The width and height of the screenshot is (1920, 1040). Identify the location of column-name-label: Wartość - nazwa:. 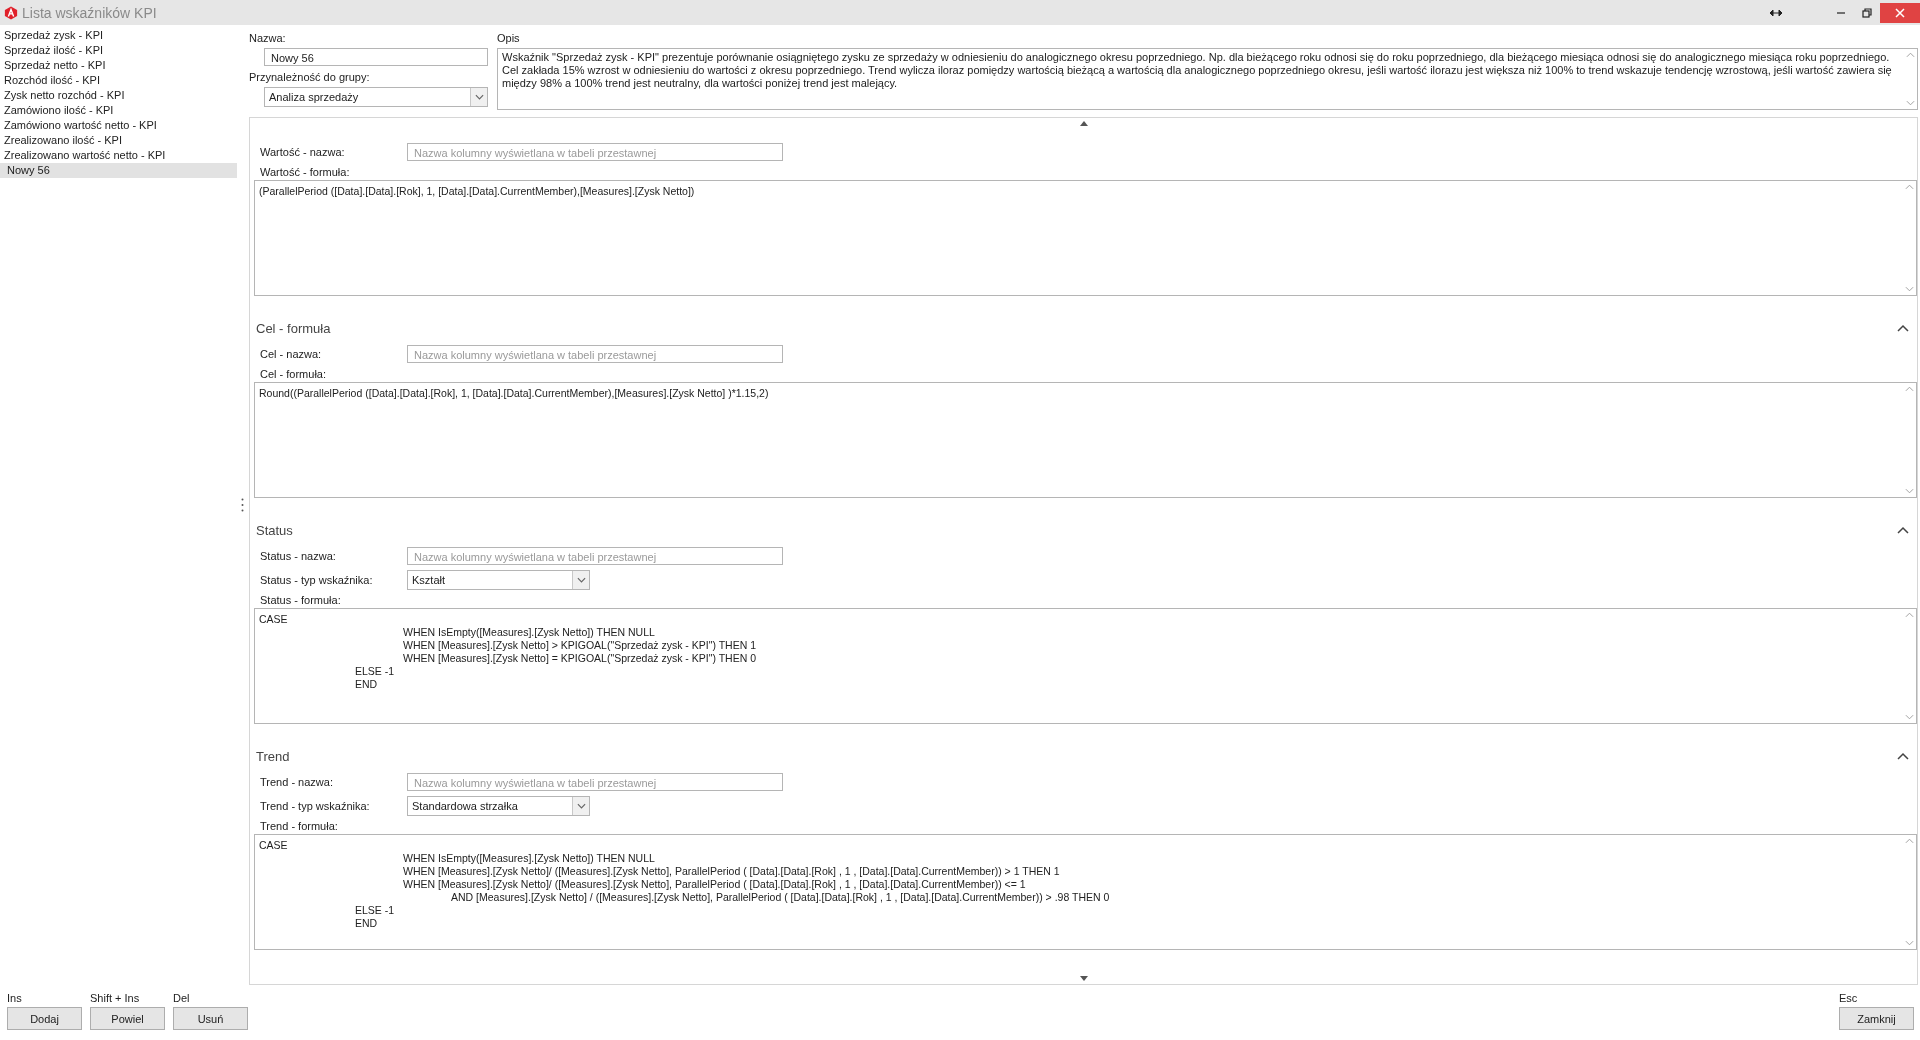
(303, 152).